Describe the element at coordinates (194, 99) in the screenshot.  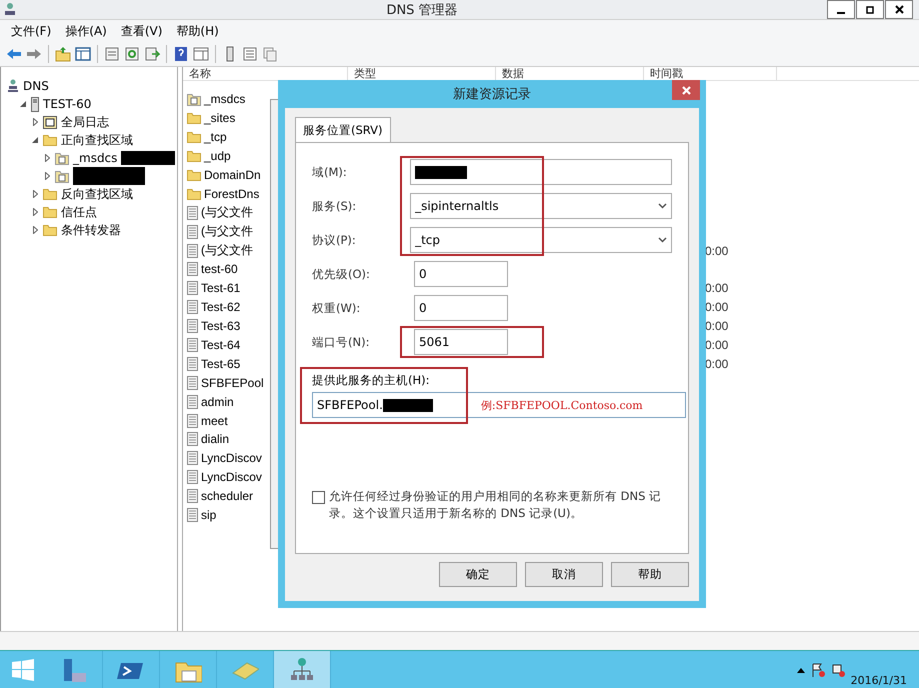
I see `zone-folder-icon` at that location.